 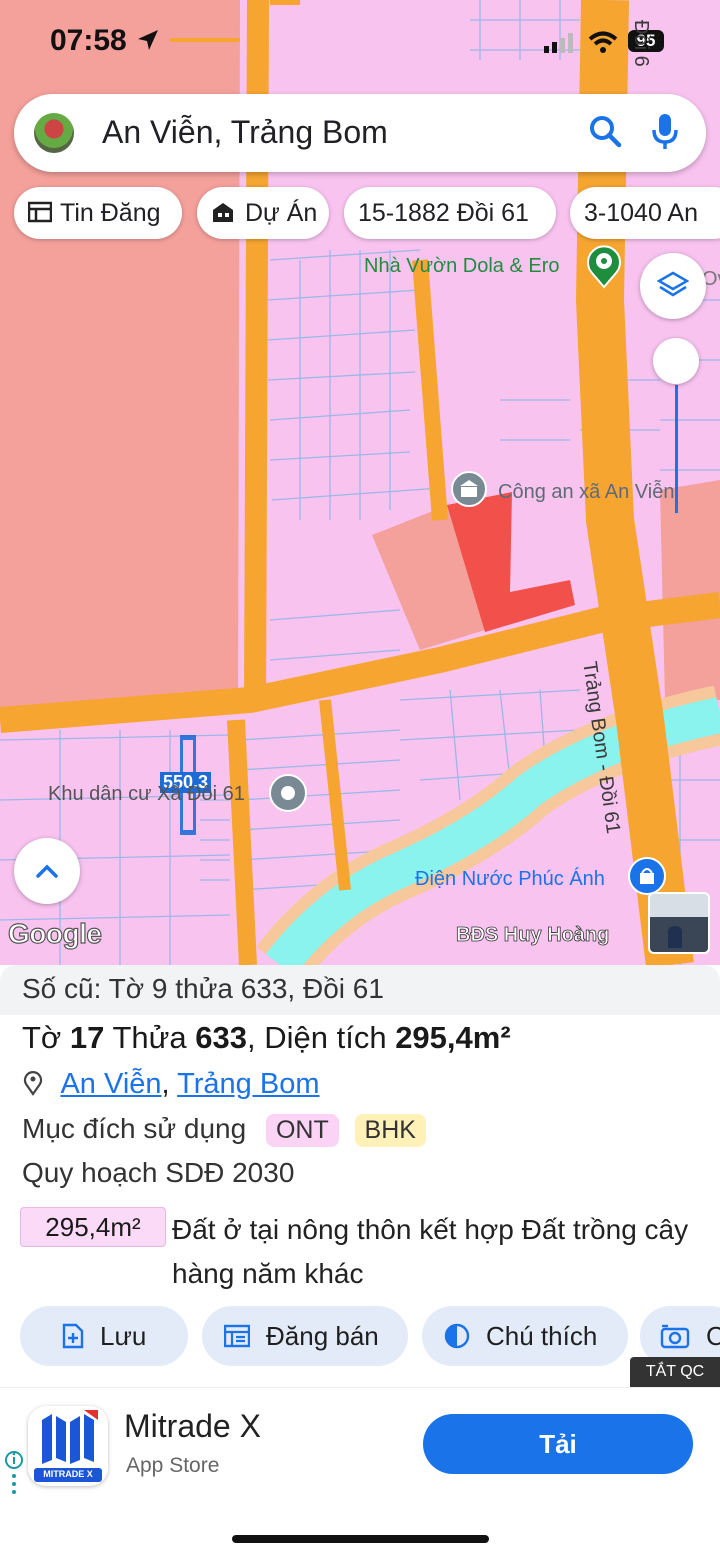 What do you see at coordinates (73, 1335) in the screenshot?
I see `save-icon` at bounding box center [73, 1335].